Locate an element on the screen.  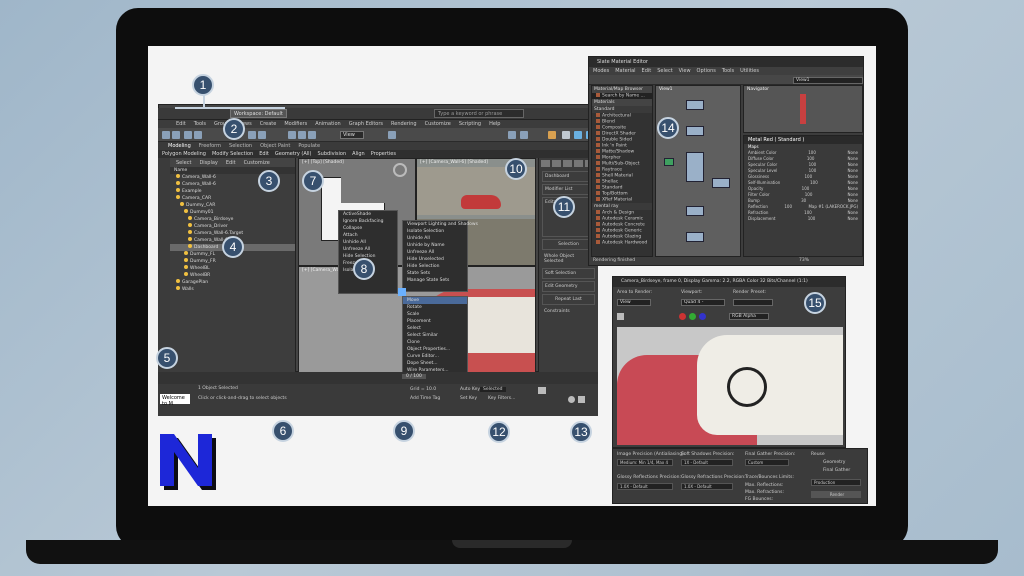
map-slot: None is located at coordinates (853, 219).